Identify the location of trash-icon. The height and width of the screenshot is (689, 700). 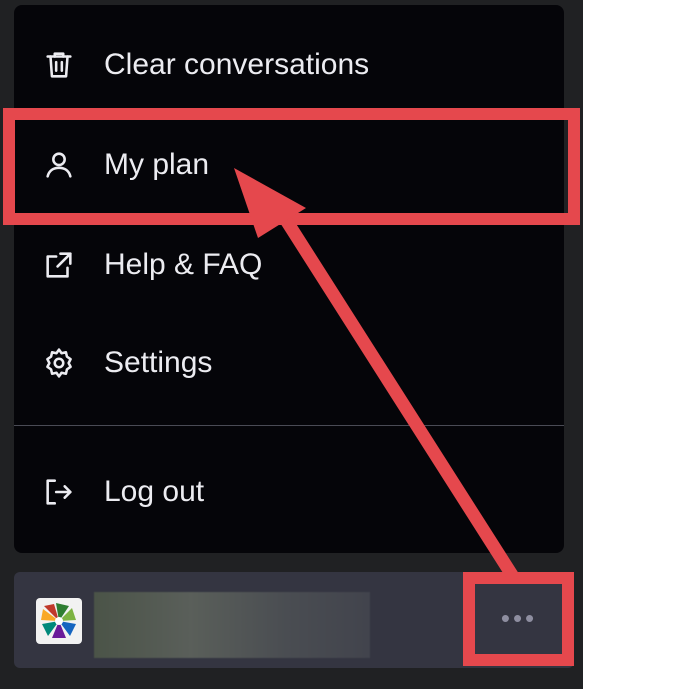
(59, 65).